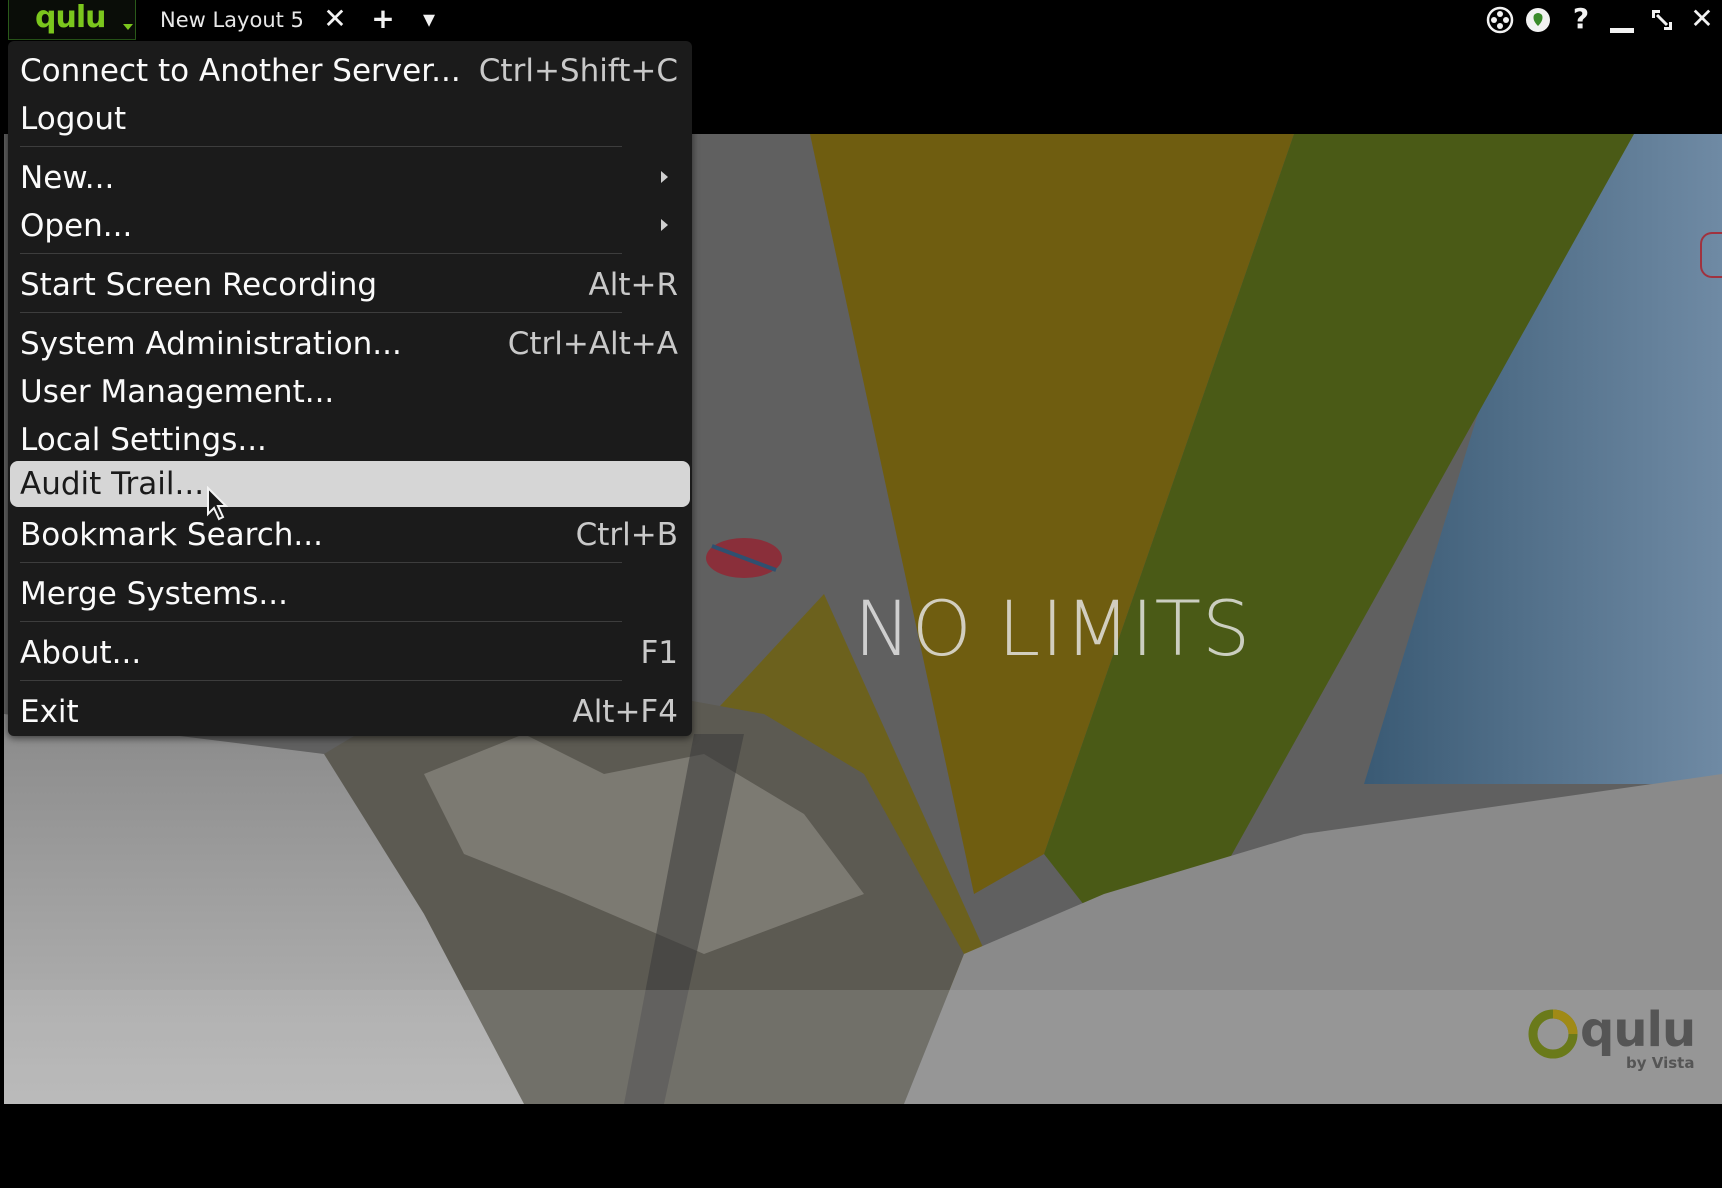  What do you see at coordinates (199, 285) in the screenshot?
I see `menu-item-label: Start Screen Recording` at bounding box center [199, 285].